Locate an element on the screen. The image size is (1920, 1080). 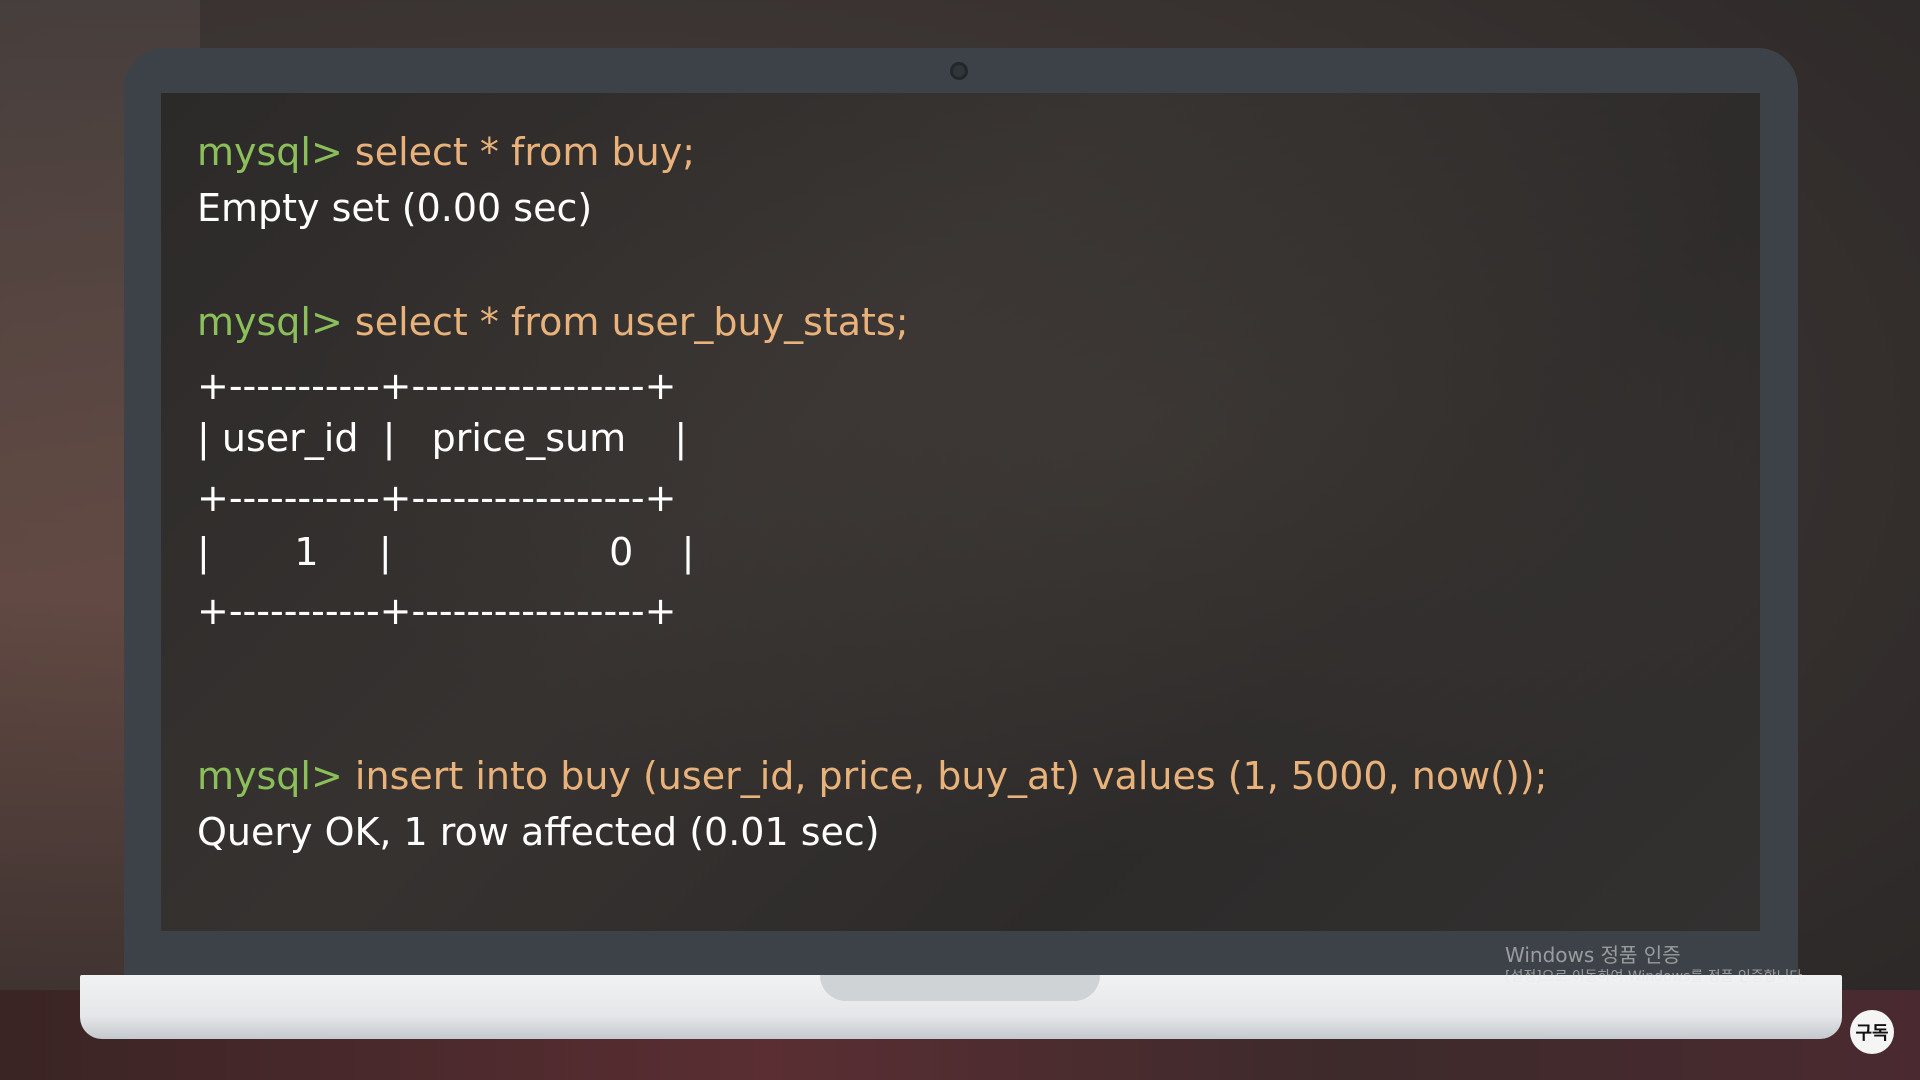
watermark-title: Windows 정품 인증 is located at coordinates (1593, 955).